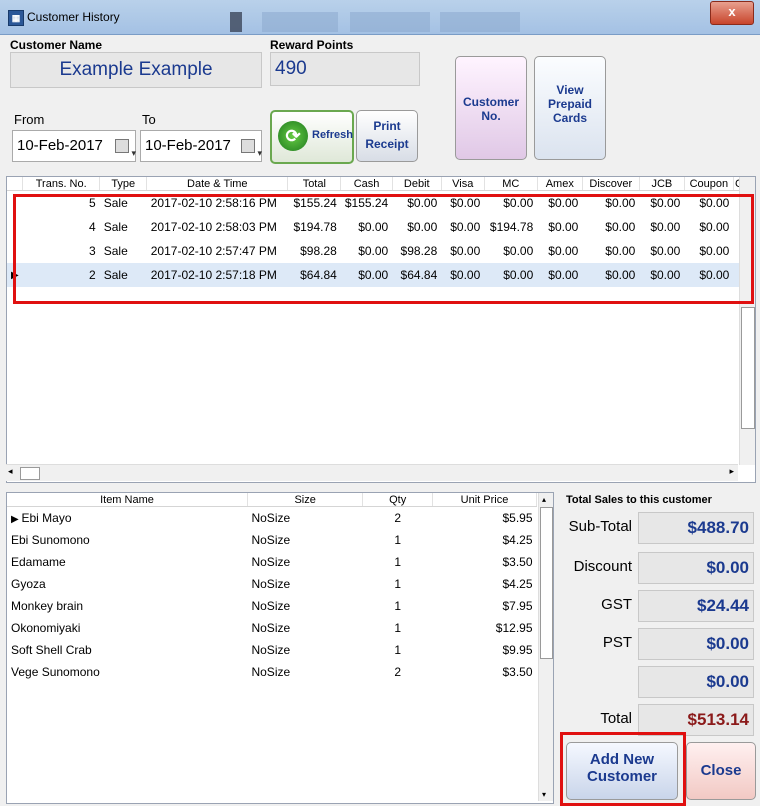  What do you see at coordinates (709, 184) in the screenshot?
I see `column-header: Coupon` at bounding box center [709, 184].